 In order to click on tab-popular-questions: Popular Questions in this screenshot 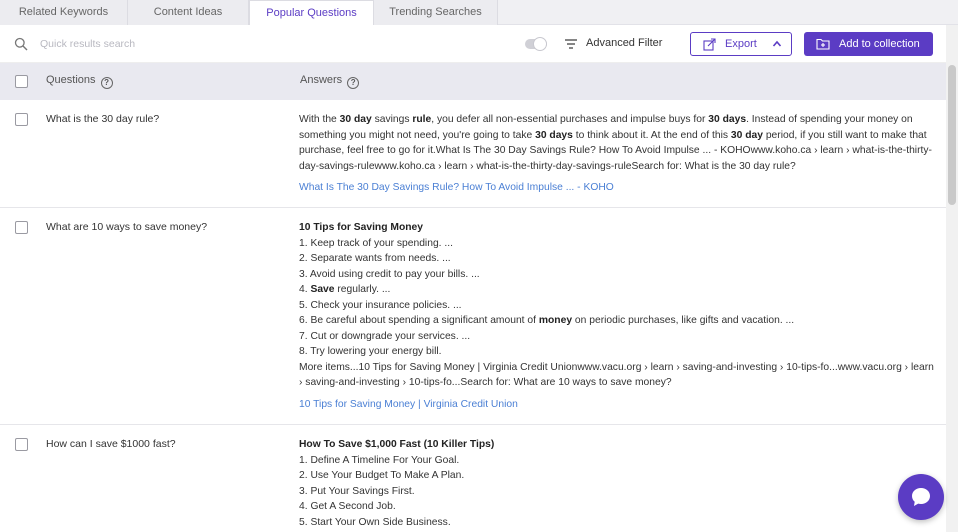, I will do `click(311, 12)`.